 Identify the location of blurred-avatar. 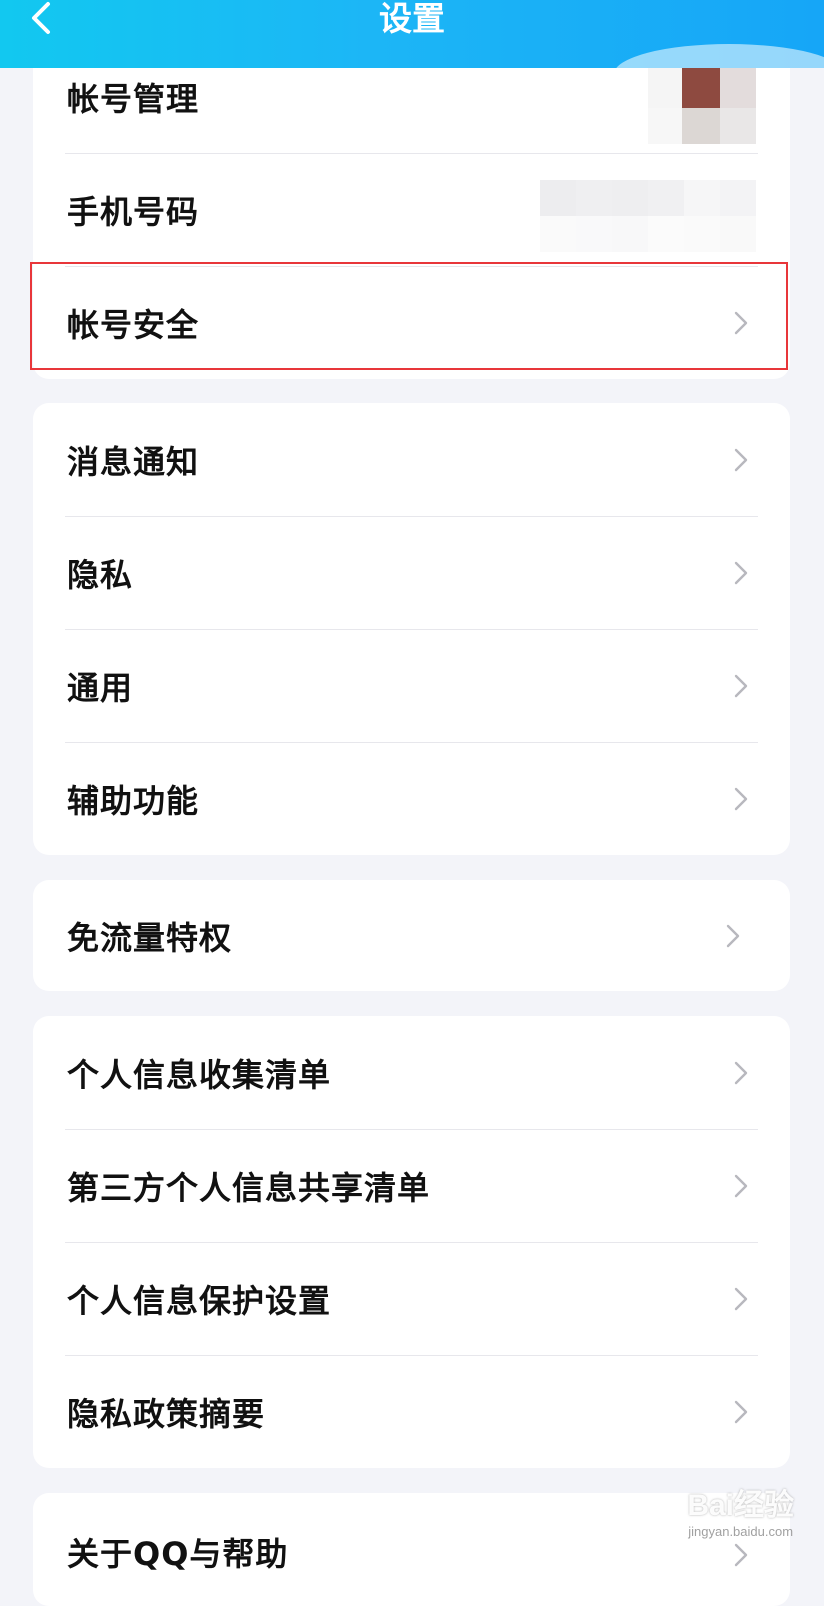
(666, 108).